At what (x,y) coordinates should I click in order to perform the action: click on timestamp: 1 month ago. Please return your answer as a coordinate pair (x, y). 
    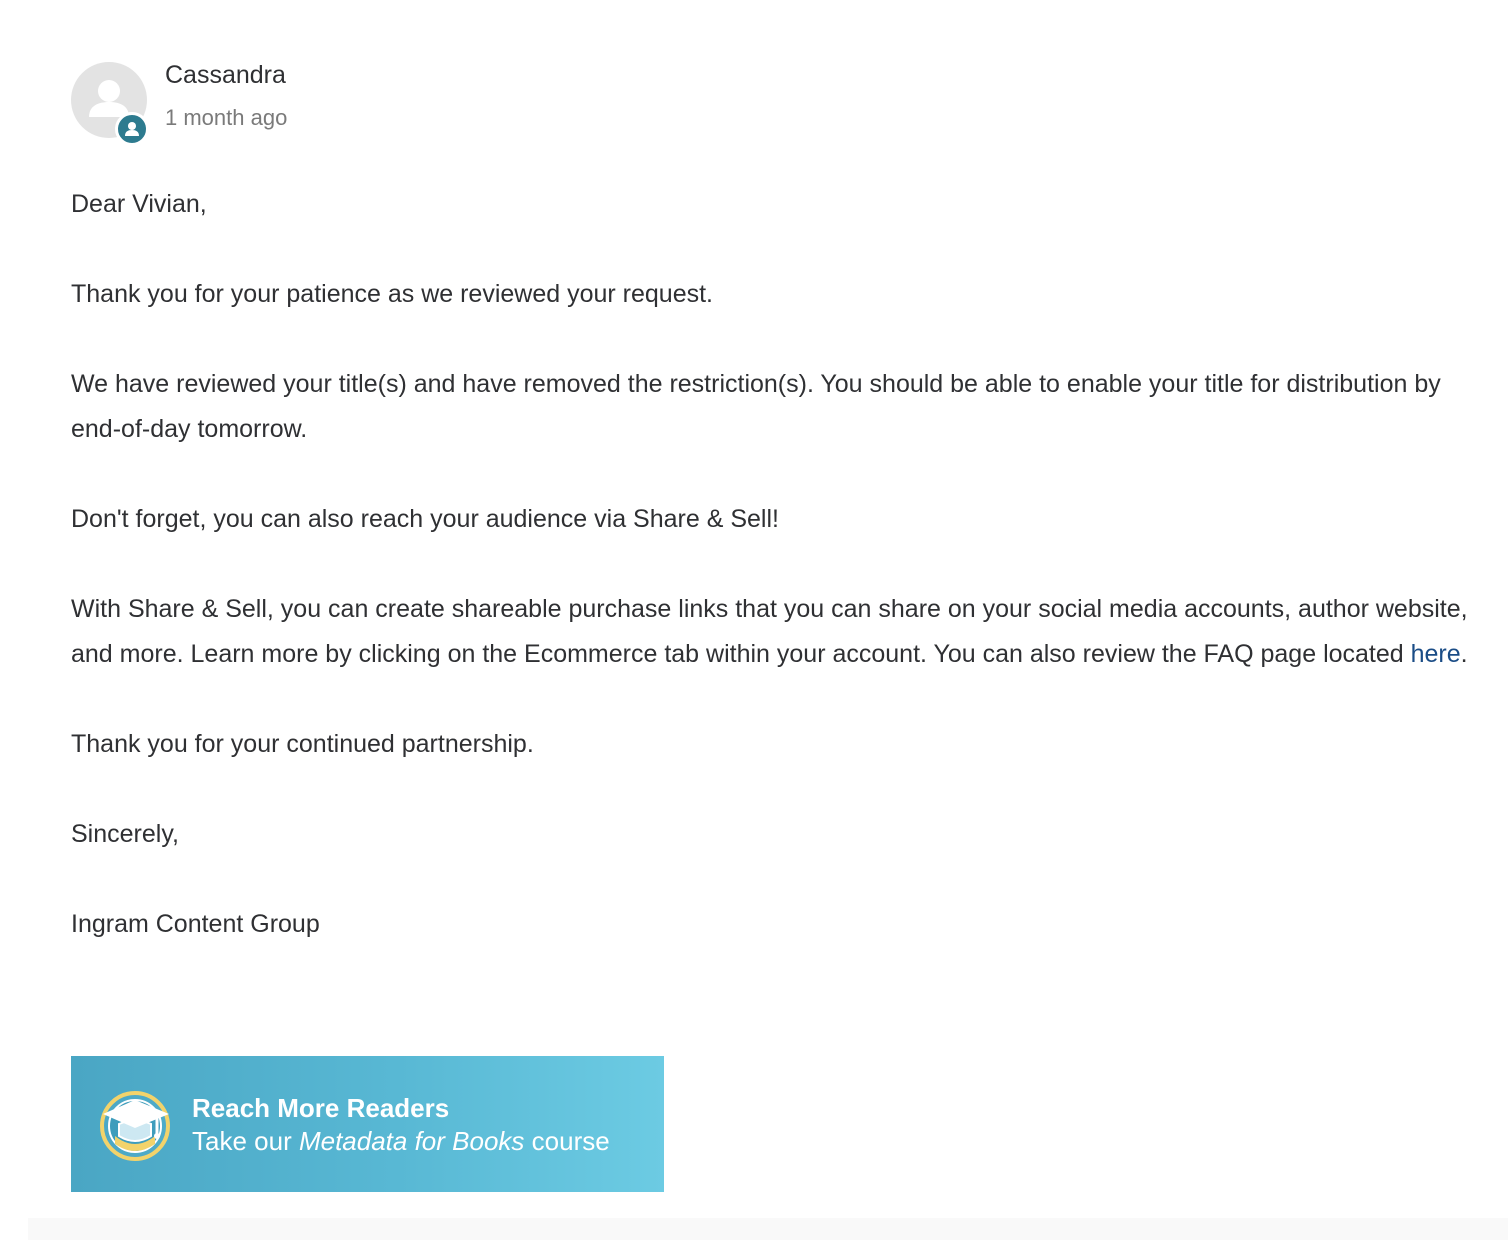
    Looking at the image, I should click on (226, 118).